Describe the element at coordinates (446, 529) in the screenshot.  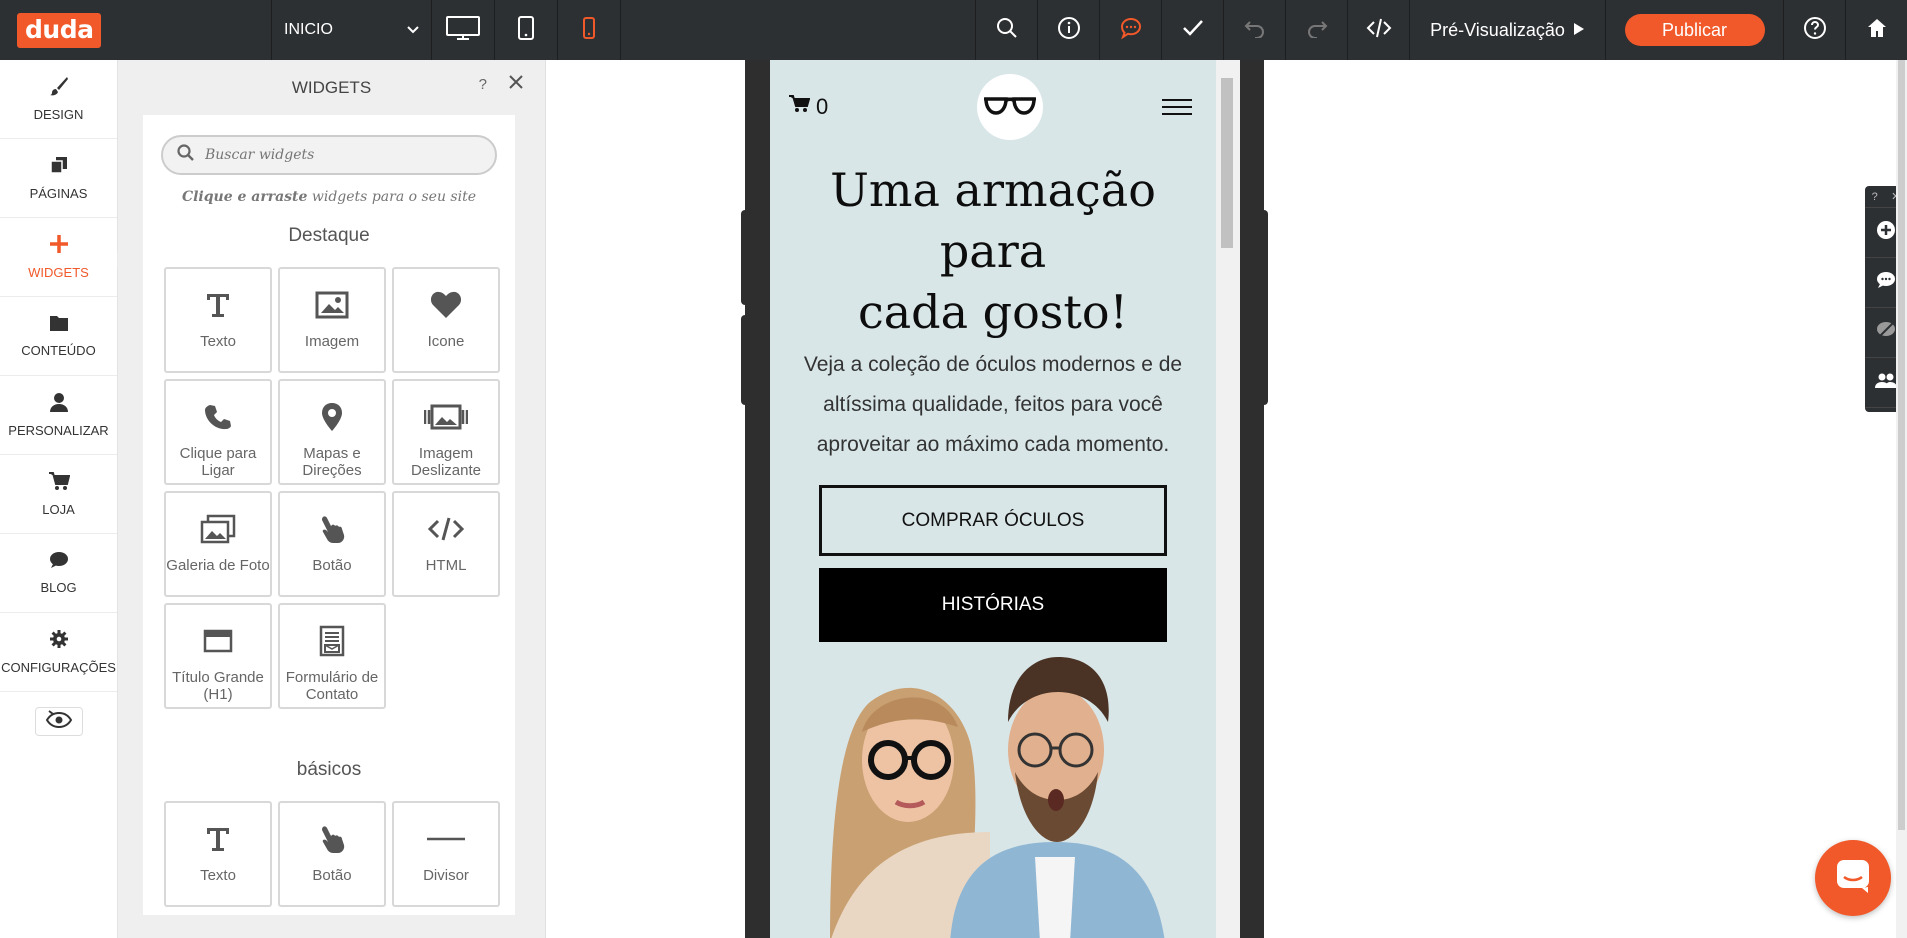
I see `html-icon` at that location.